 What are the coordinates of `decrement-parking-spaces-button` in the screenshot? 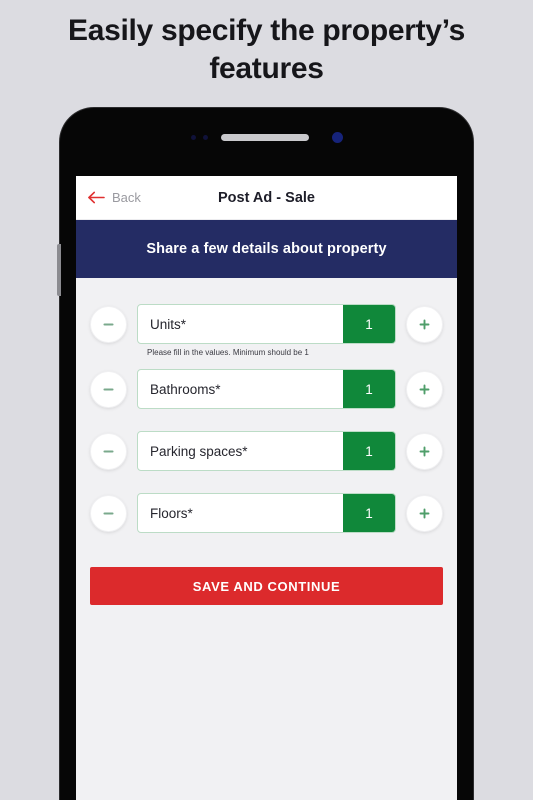 It's located at (108, 451).